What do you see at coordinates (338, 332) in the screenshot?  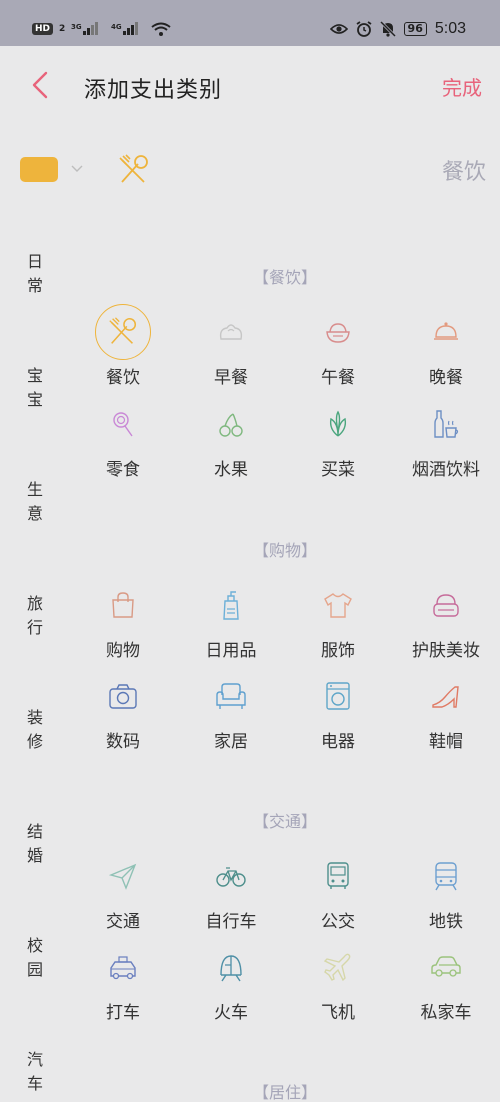 I see `rice-bowl-icon` at bounding box center [338, 332].